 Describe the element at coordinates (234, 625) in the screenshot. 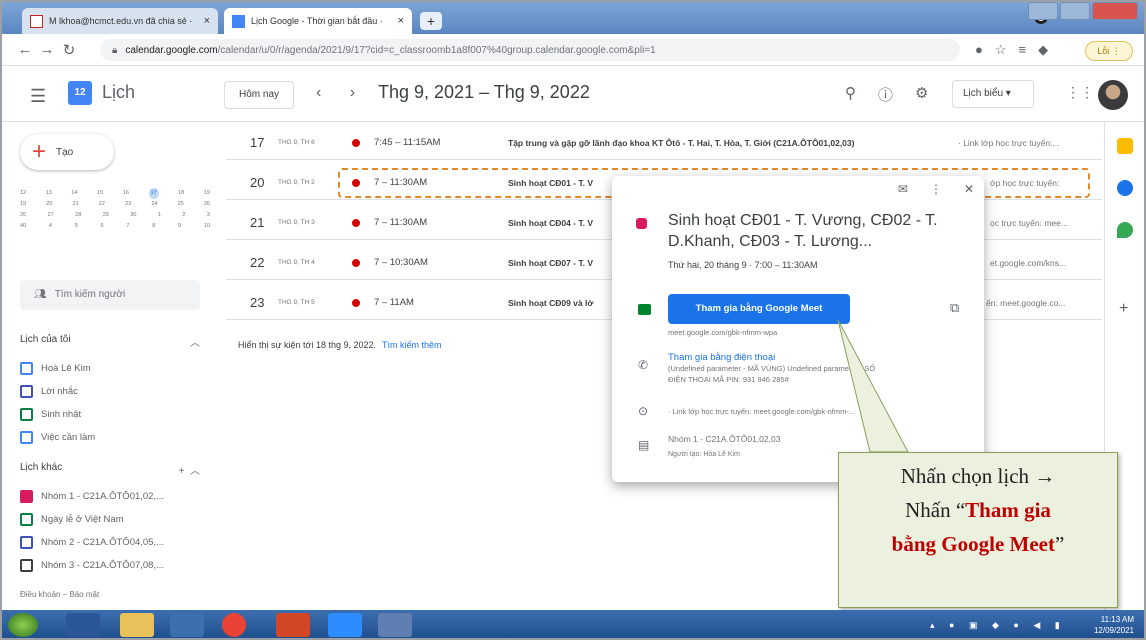

I see `chrome-icon` at that location.